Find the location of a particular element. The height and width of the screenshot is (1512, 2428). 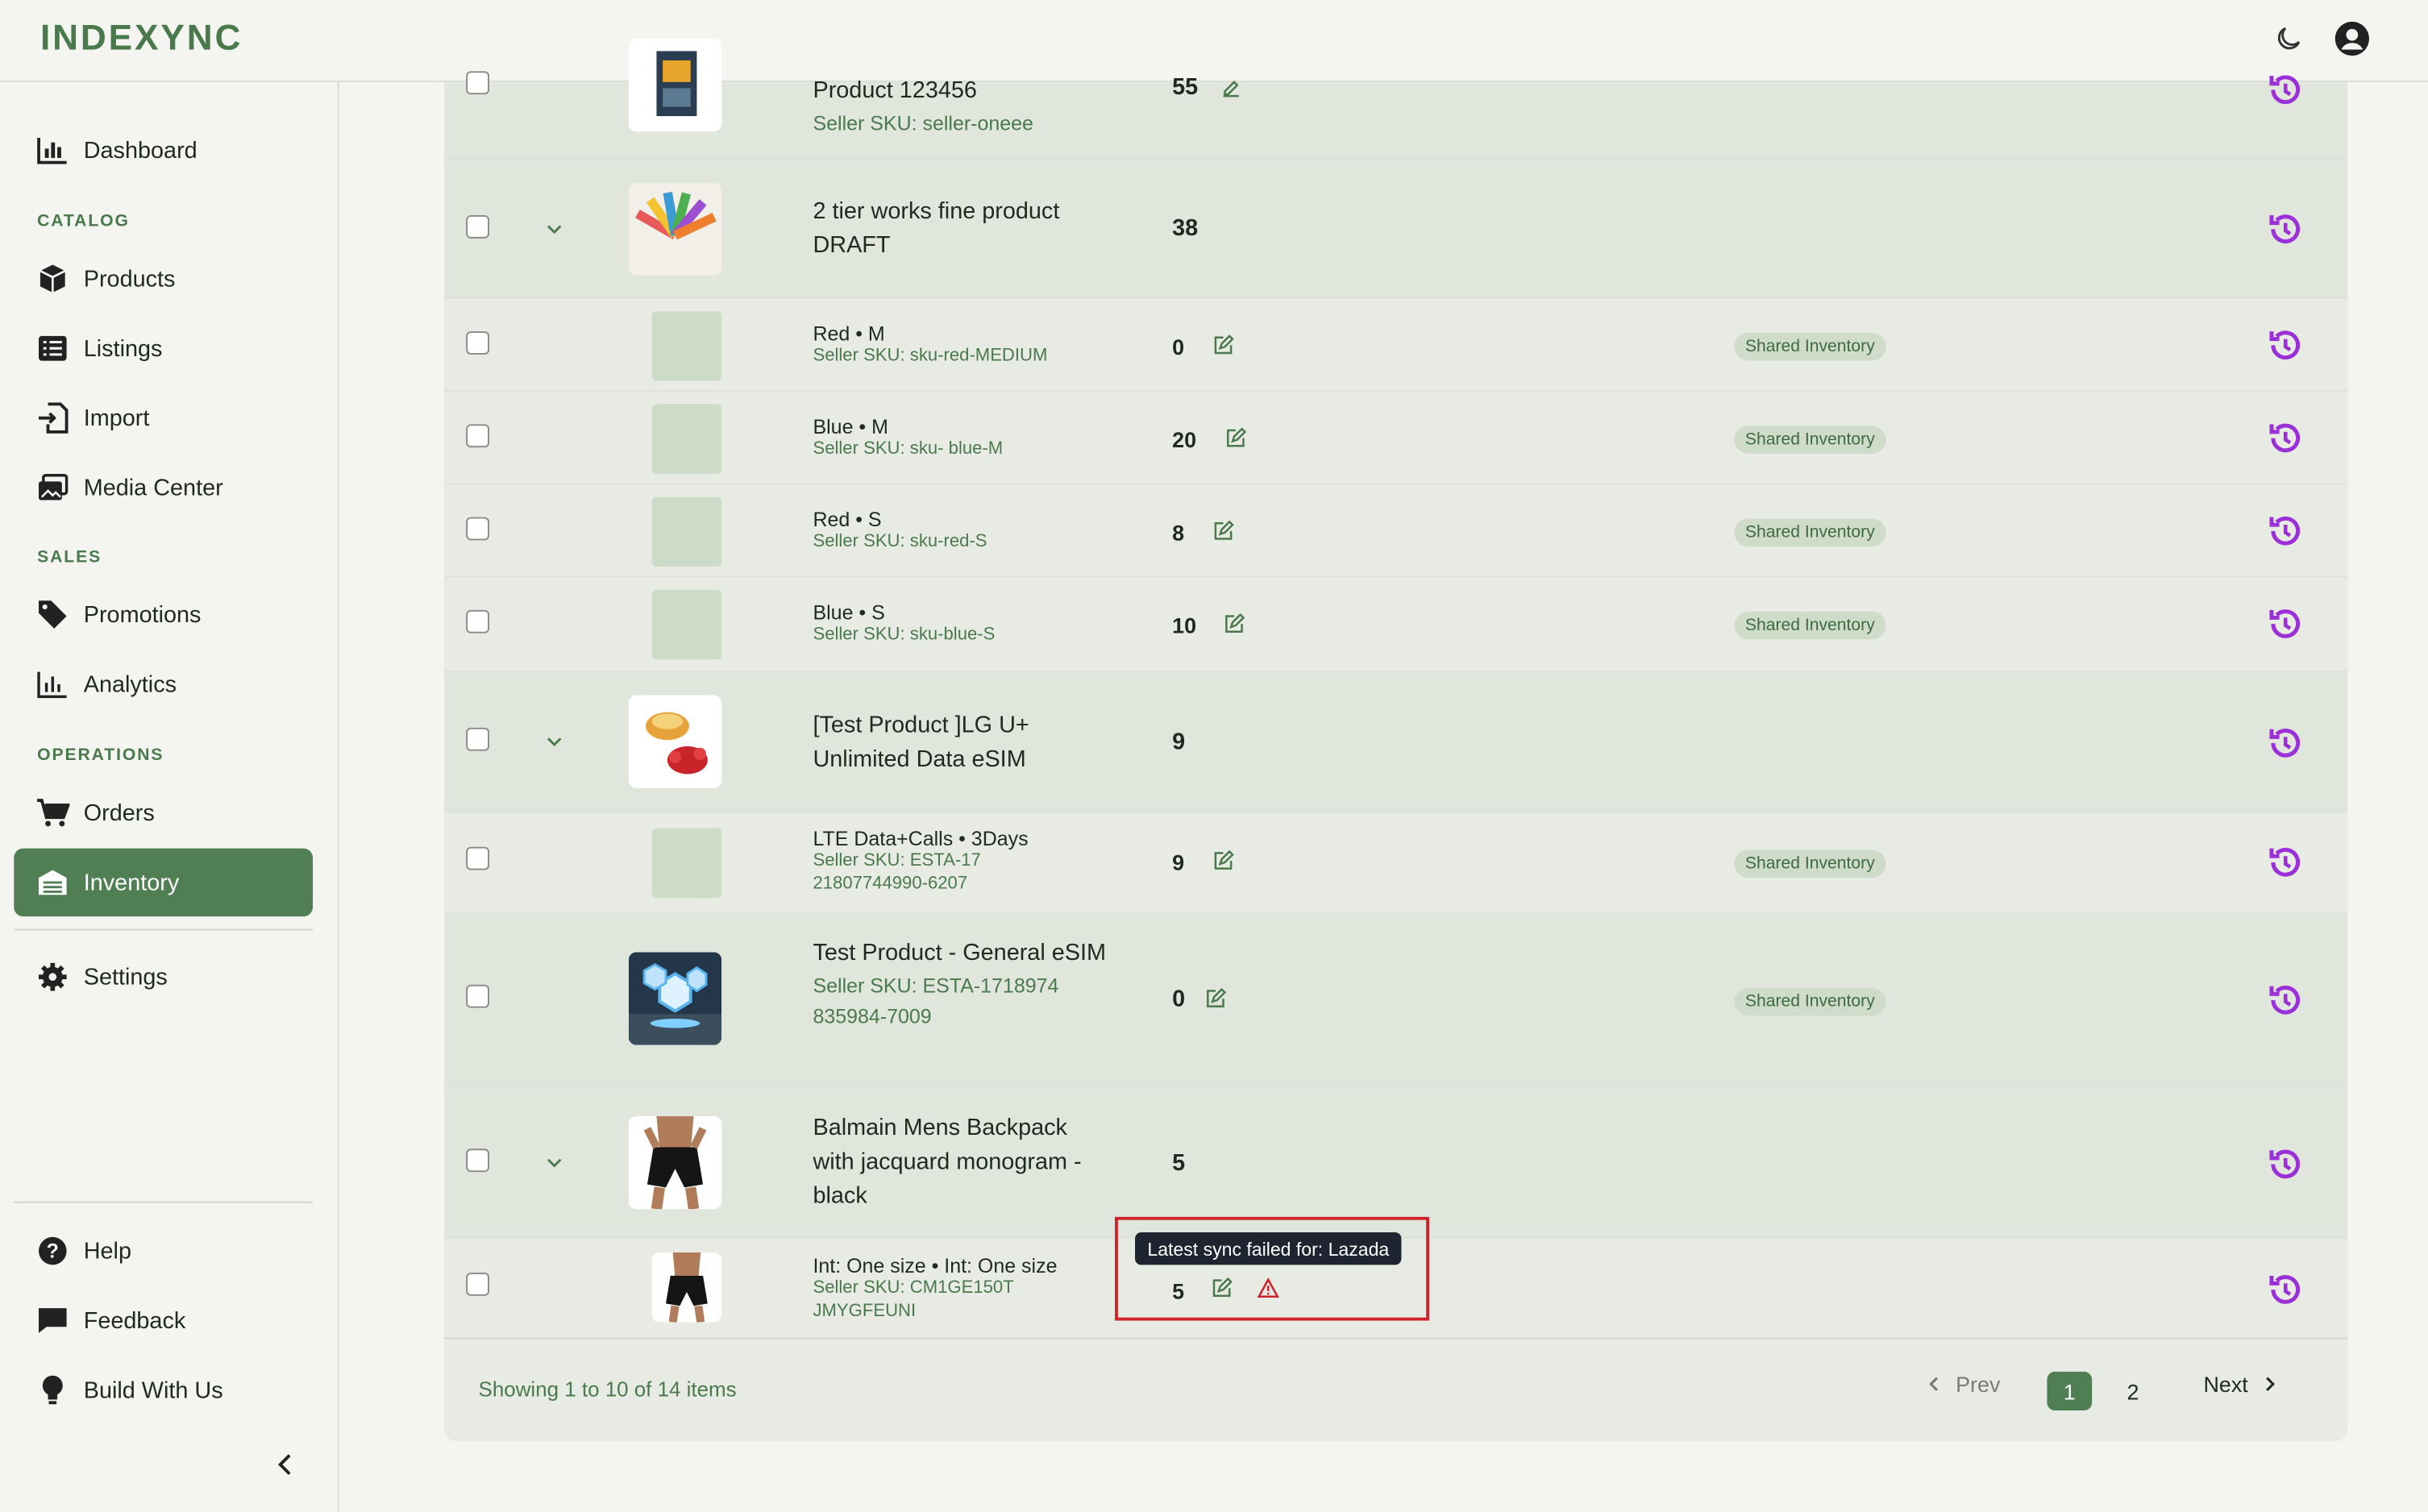

sidebar-item-help: ? Help is located at coordinates (163, 1251).